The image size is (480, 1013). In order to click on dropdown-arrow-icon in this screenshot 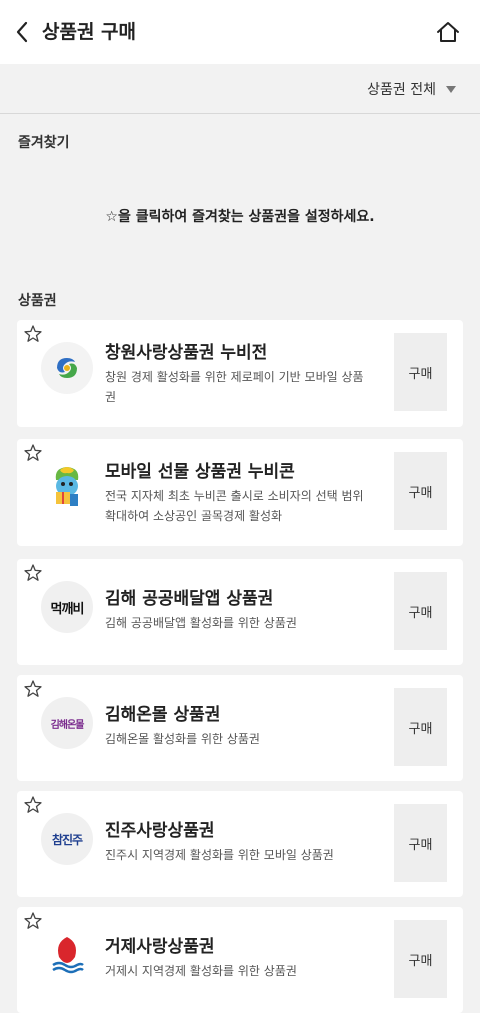, I will do `click(451, 89)`.